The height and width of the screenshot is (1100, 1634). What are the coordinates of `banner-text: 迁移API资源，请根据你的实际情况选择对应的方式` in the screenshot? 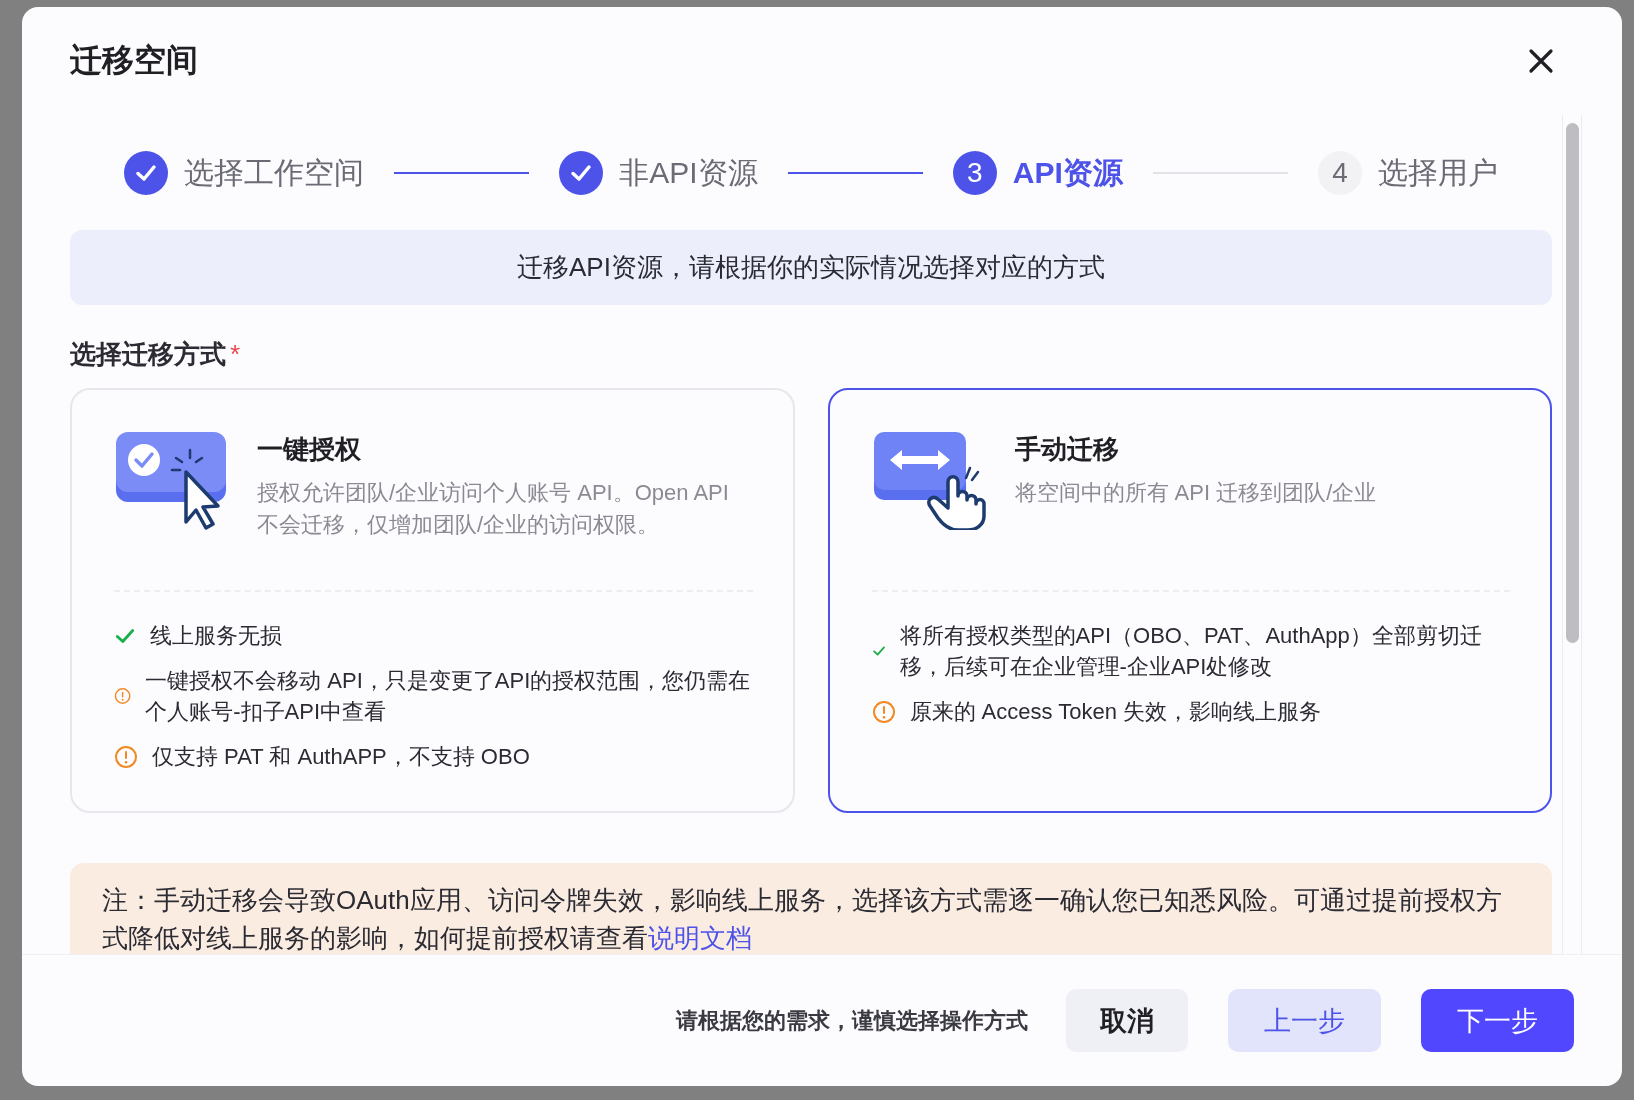 It's located at (811, 267).